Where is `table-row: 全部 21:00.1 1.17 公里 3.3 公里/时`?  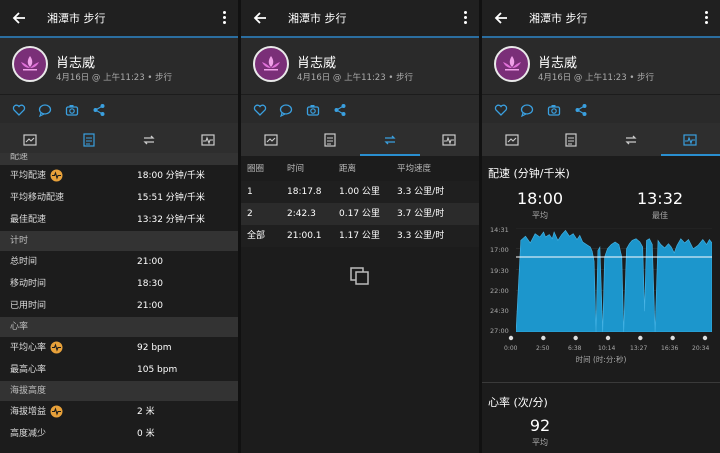
table-row: 全部 21:00.1 1.17 公里 3.3 公里/时 is located at coordinates (360, 236).